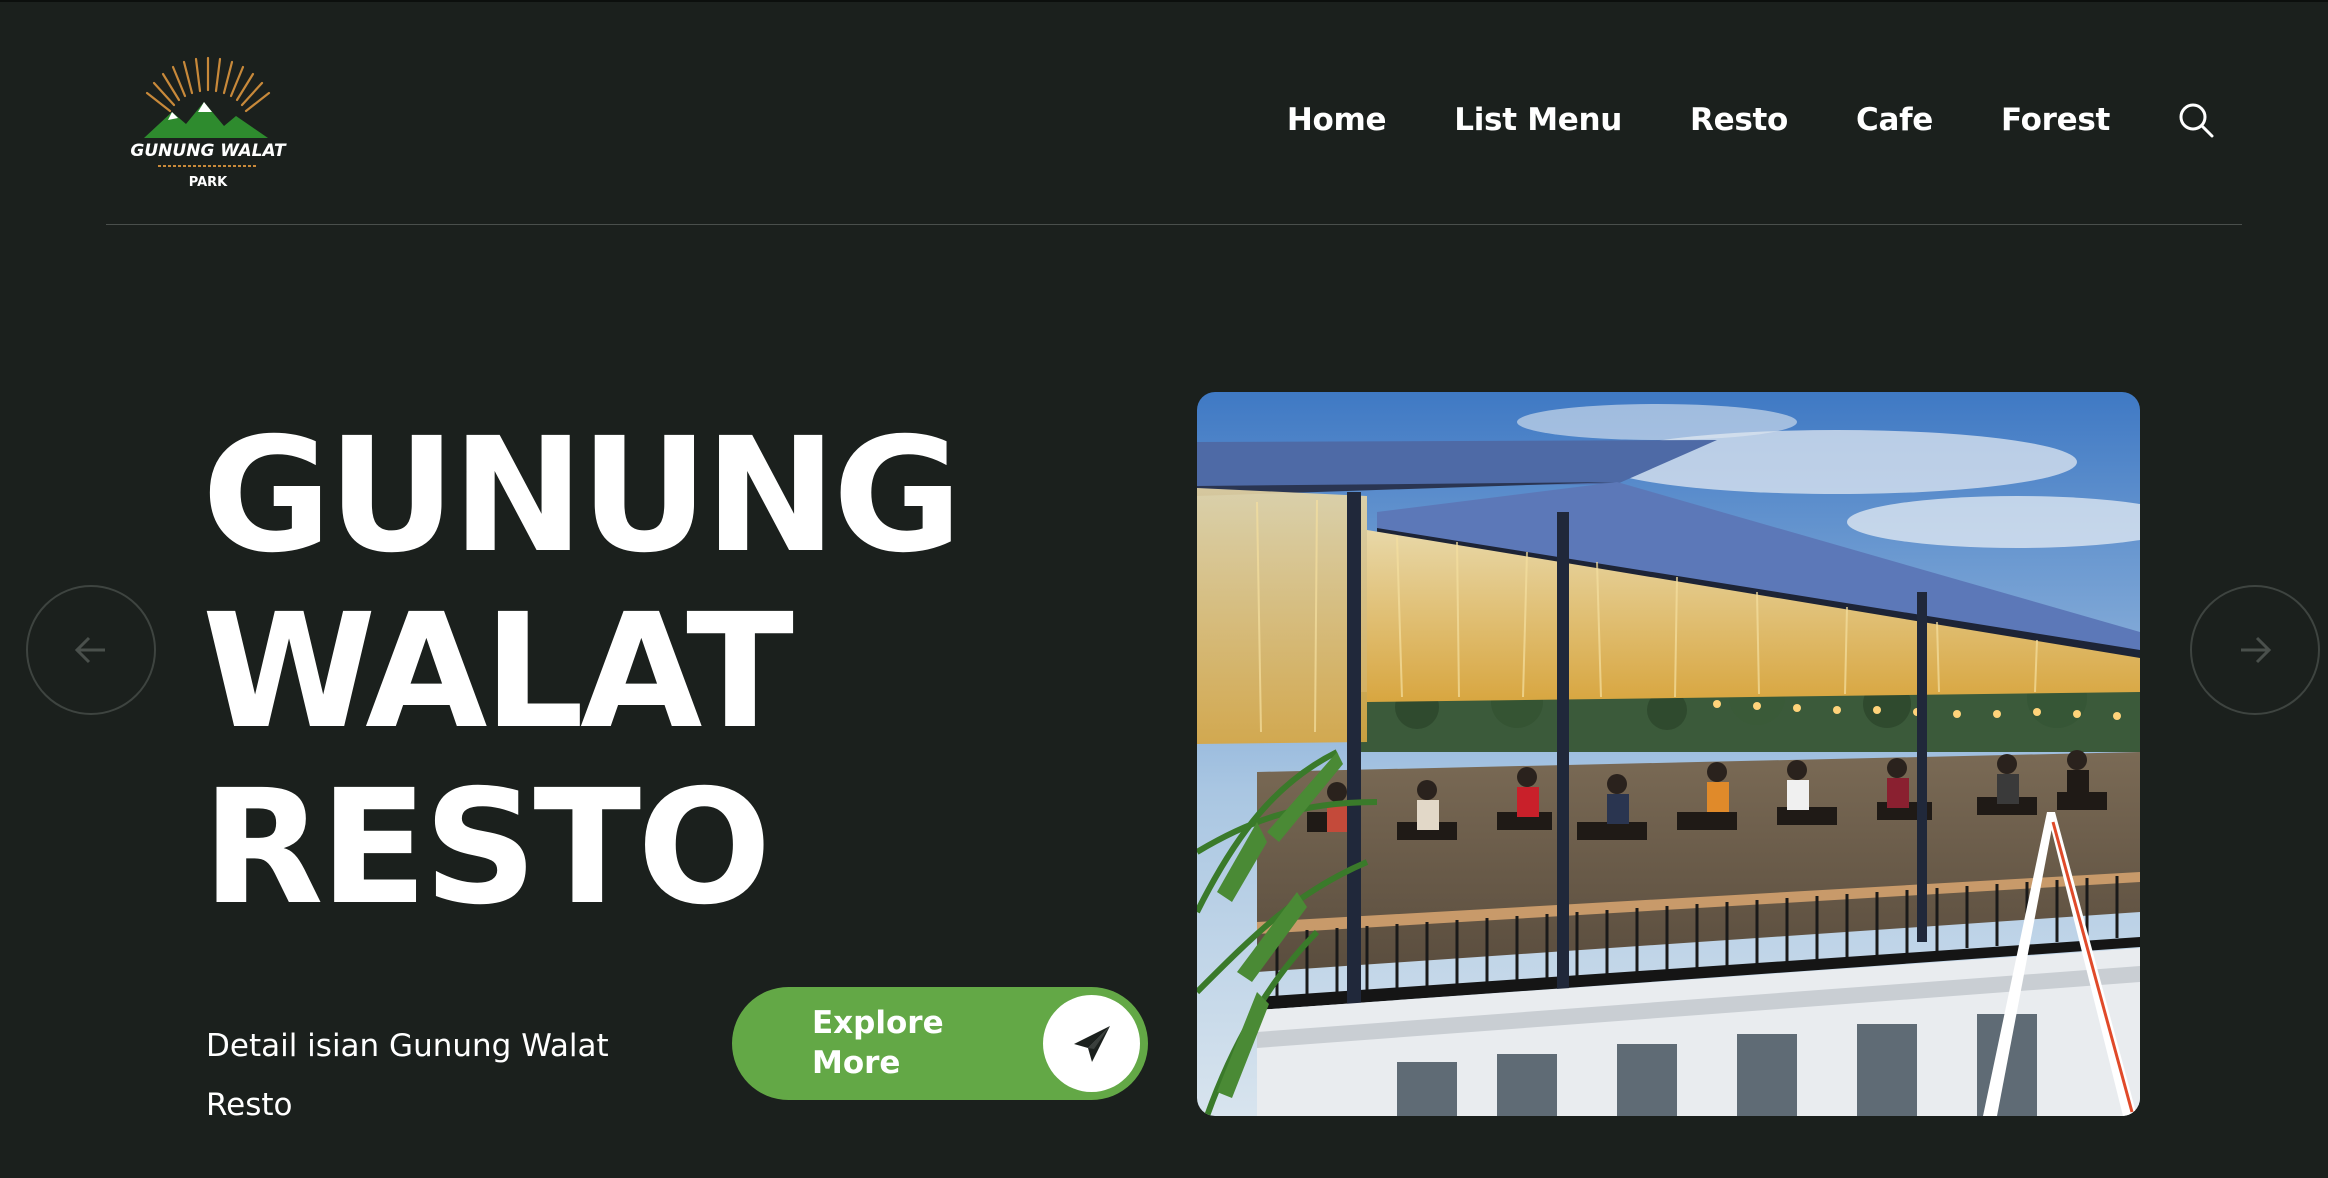  I want to click on explore-more-button: Explore More, so click(940, 1043).